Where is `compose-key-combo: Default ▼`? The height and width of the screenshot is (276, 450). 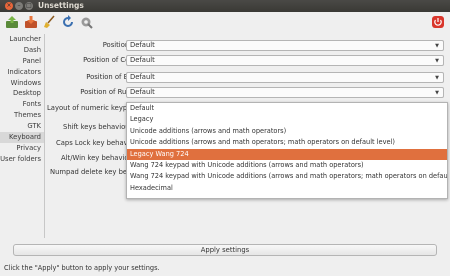
compose-key-combo: Default ▼ is located at coordinates (285, 60).